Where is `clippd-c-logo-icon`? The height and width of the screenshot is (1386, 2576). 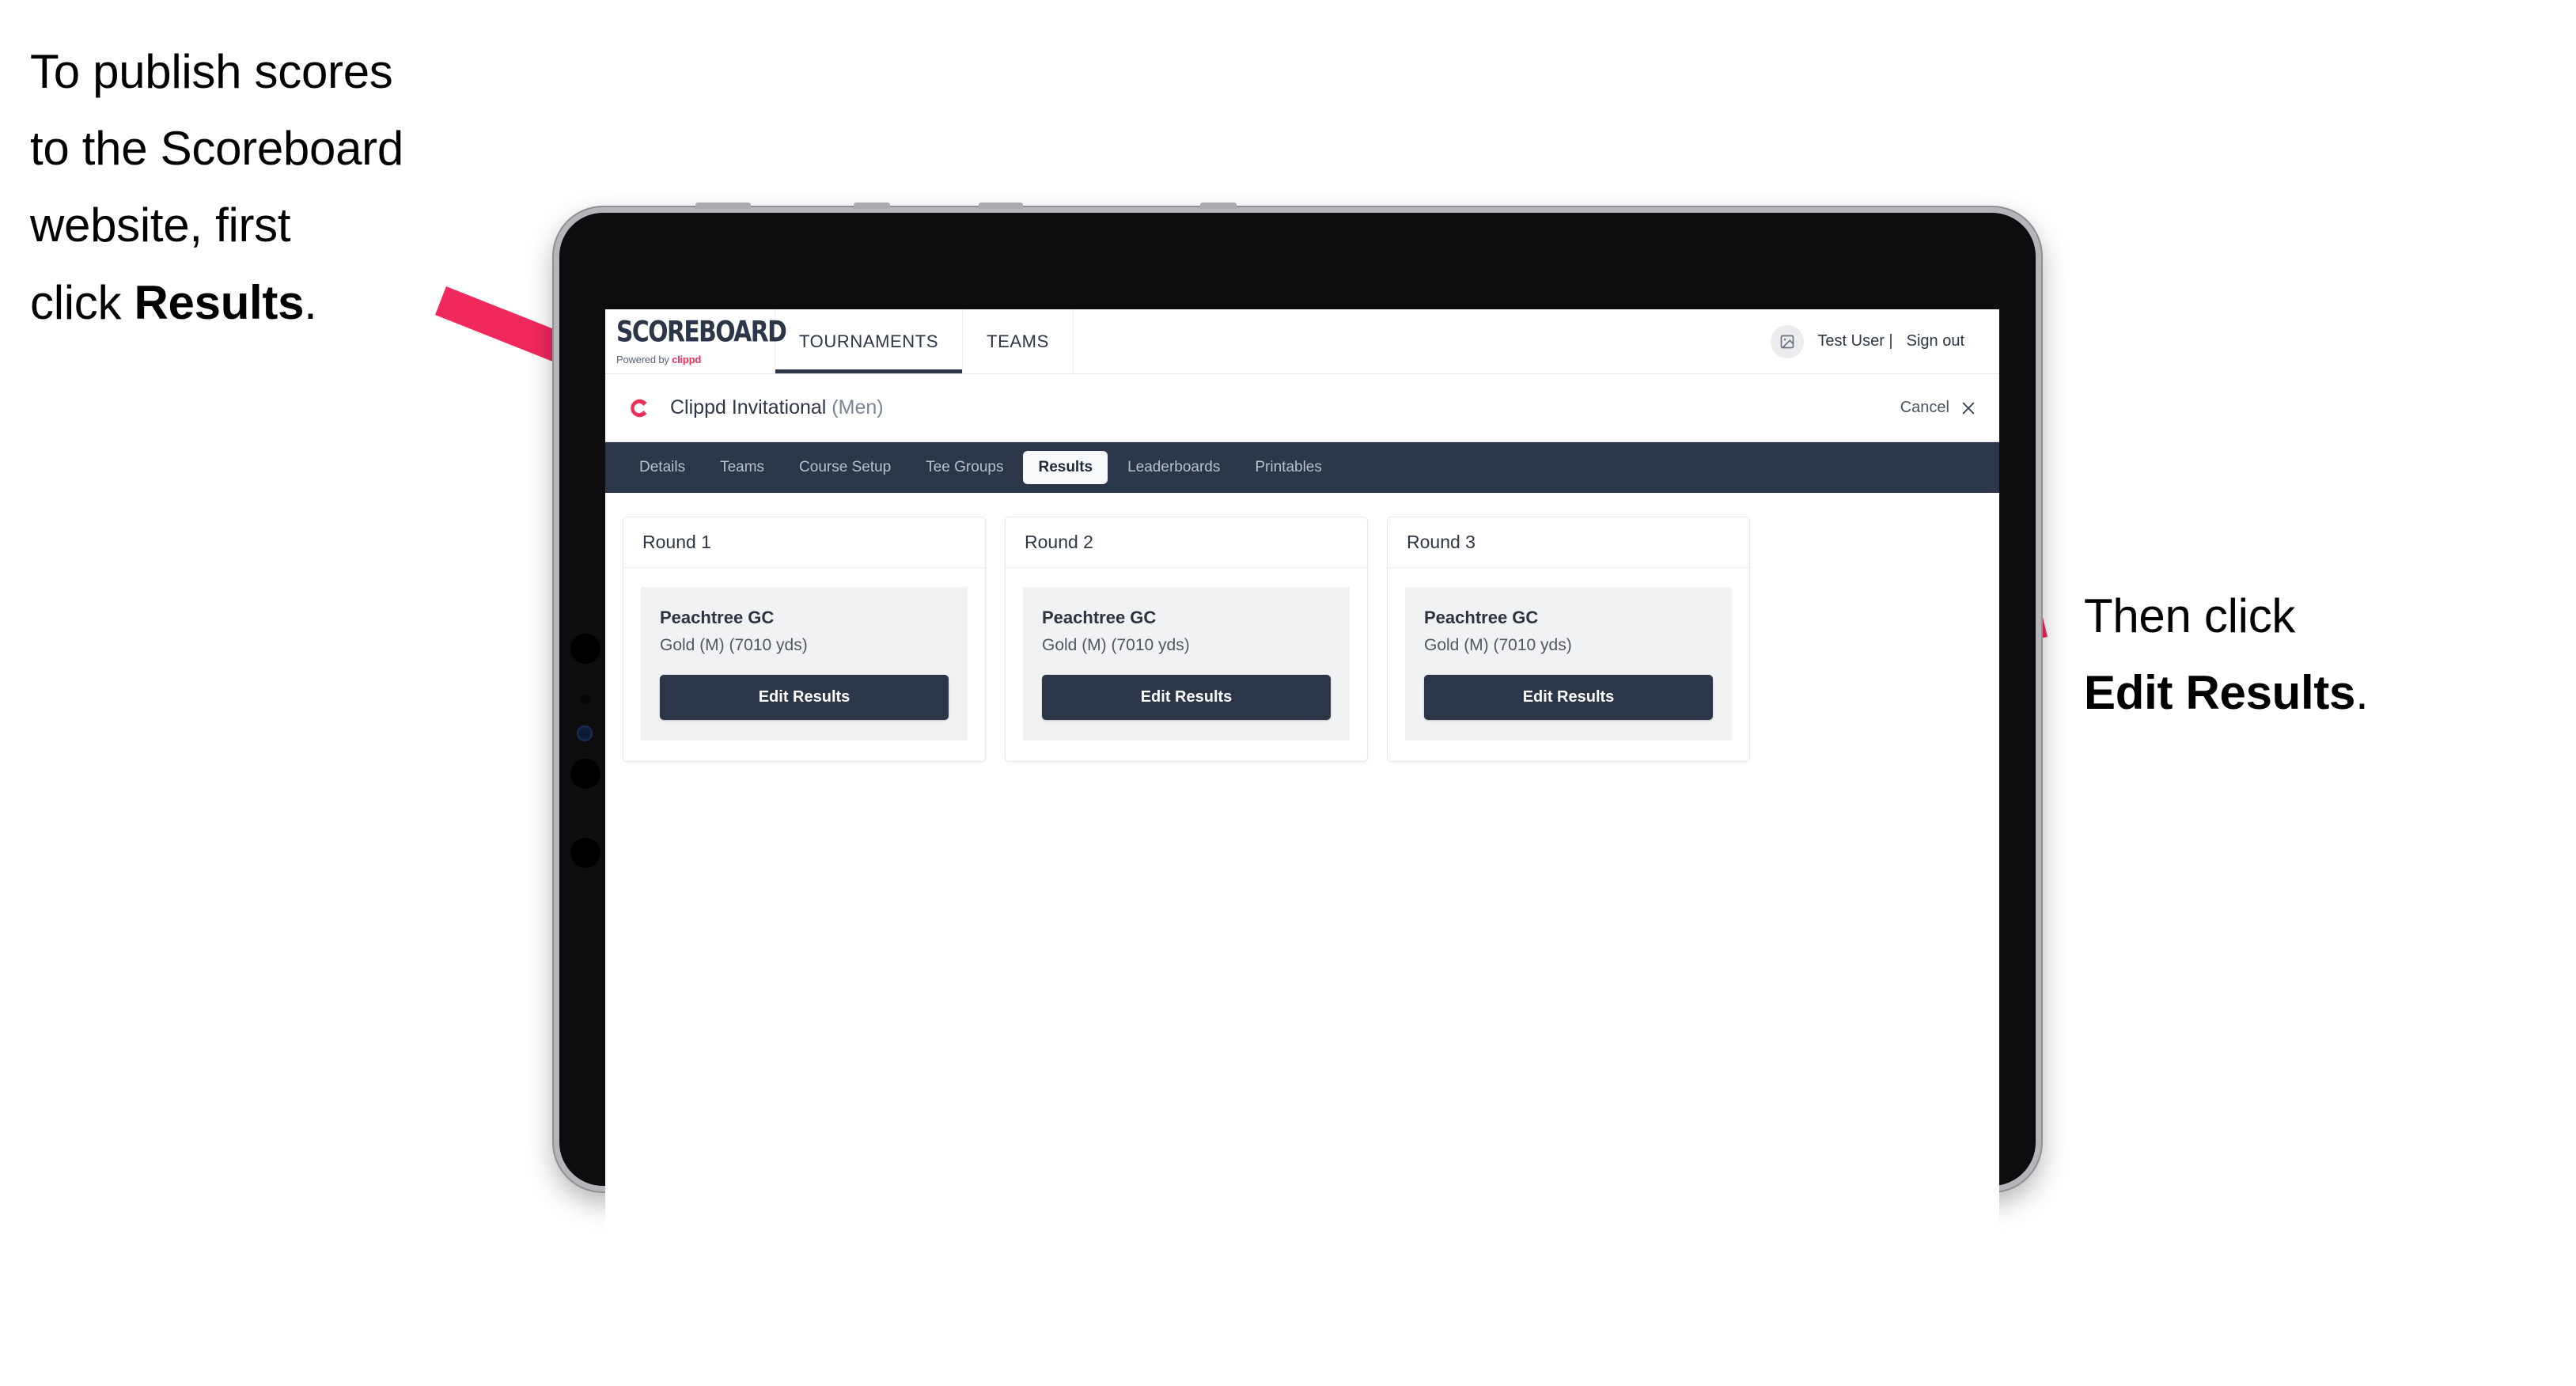
clippd-c-logo-icon is located at coordinates (639, 409).